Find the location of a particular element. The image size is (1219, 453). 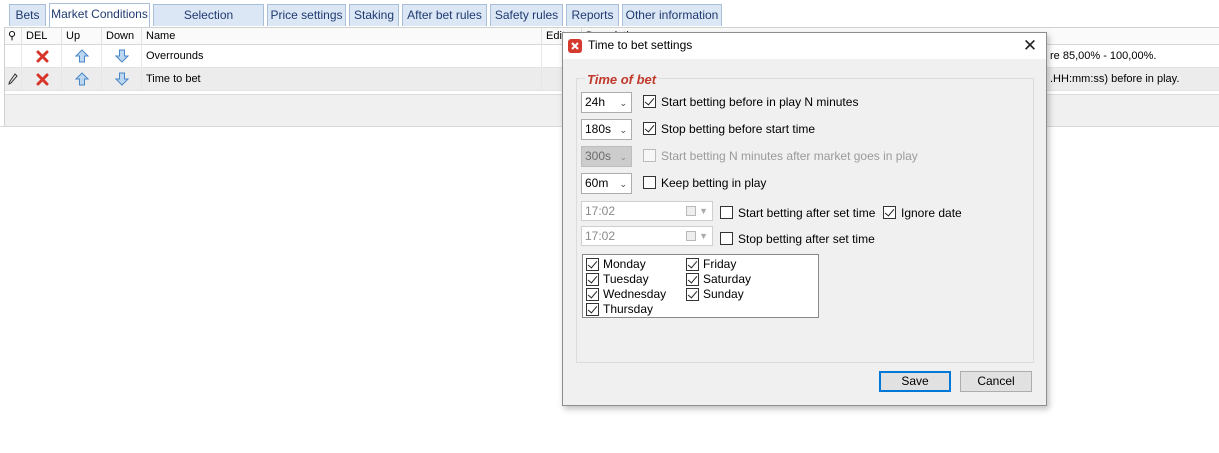

saturday-checkbox is located at coordinates (692, 279).